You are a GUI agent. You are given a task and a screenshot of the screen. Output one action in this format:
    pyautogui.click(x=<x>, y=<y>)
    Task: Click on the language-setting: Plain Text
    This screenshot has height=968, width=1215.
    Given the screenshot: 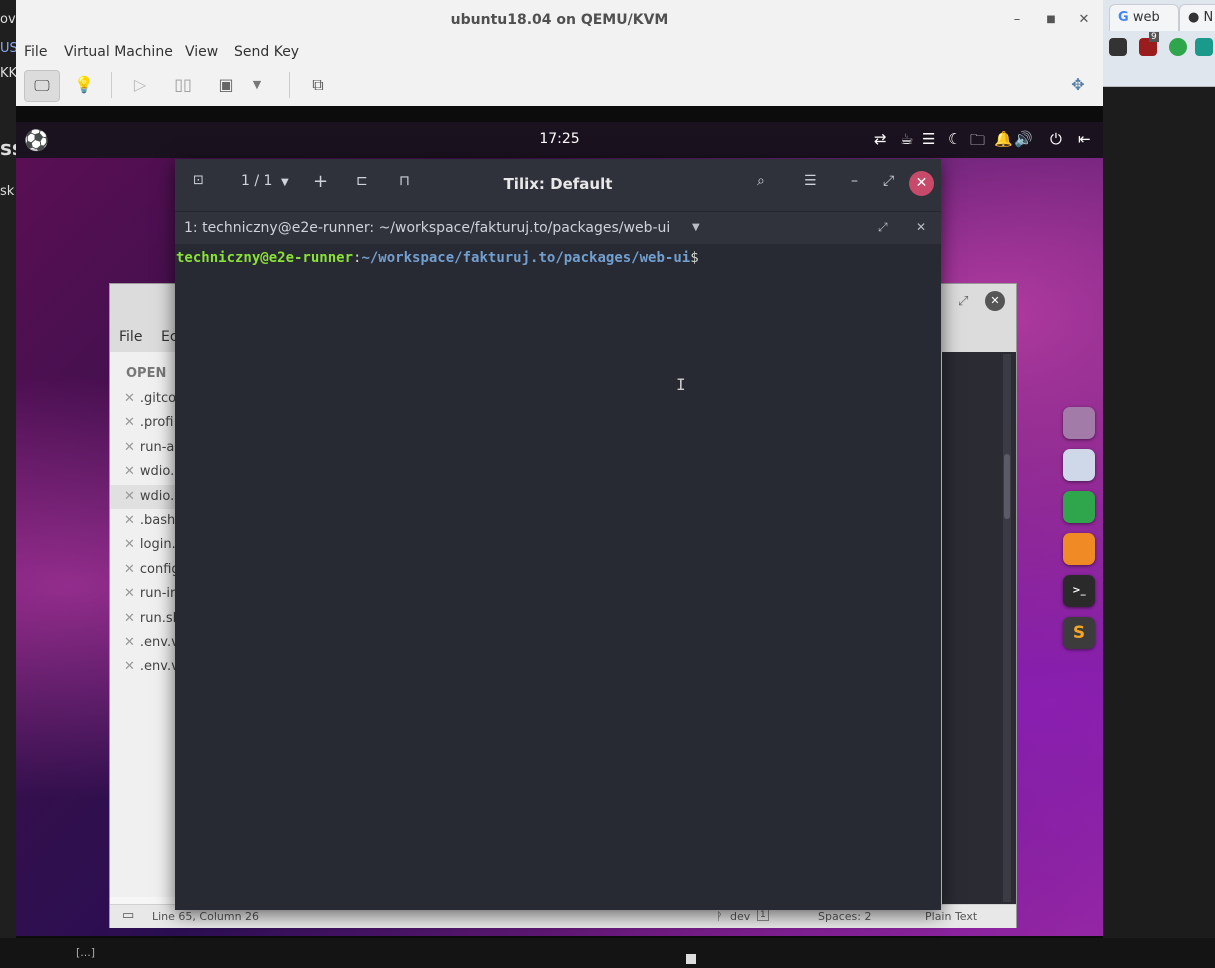 What is the action you would take?
    pyautogui.click(x=951, y=916)
    